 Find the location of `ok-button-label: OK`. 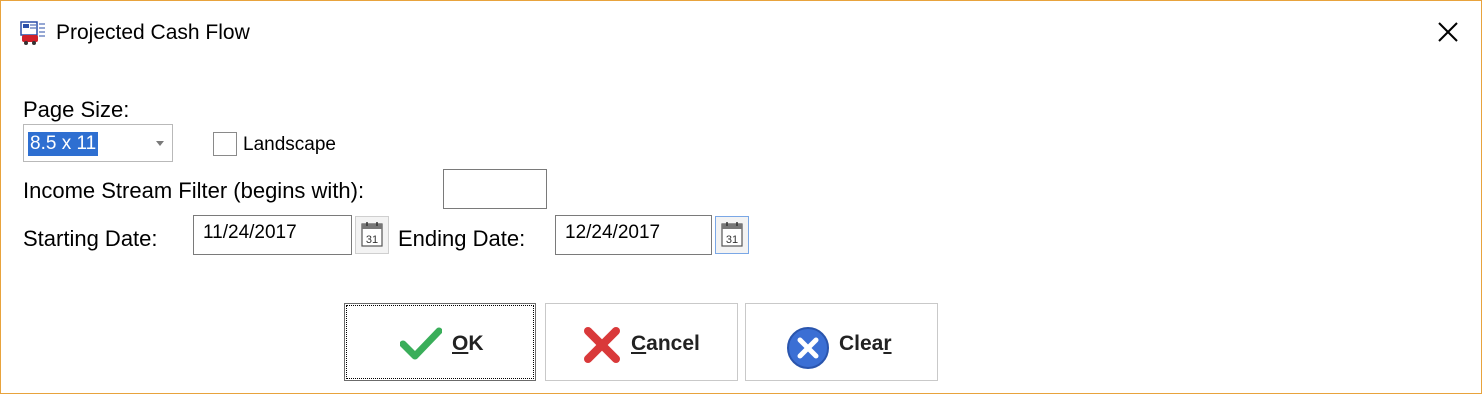

ok-button-label: OK is located at coordinates (468, 344).